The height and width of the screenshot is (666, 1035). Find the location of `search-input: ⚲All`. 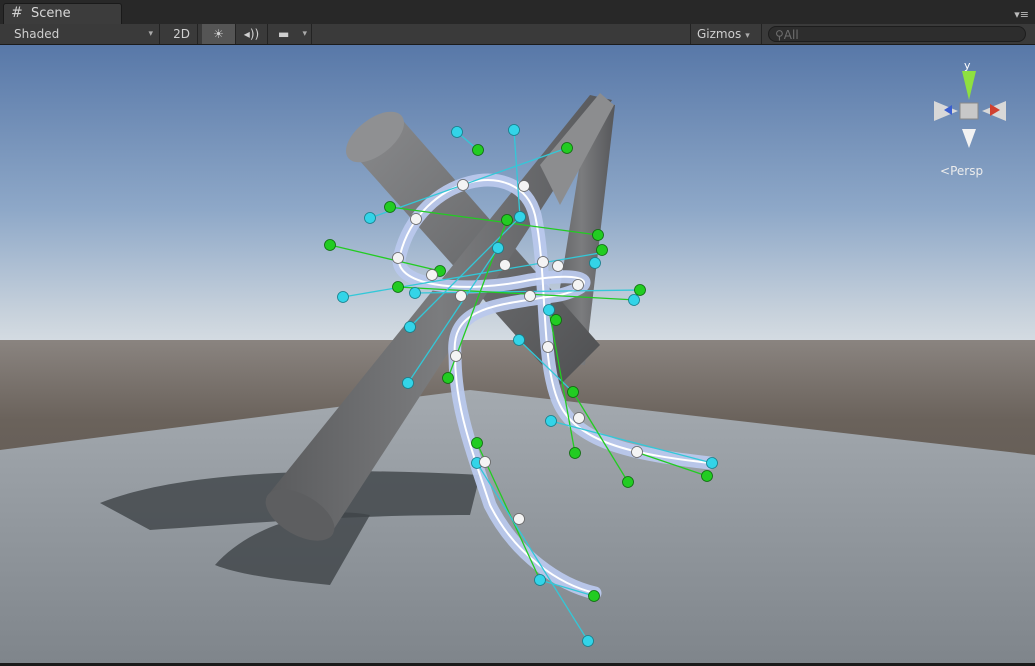

search-input: ⚲All is located at coordinates (897, 34).